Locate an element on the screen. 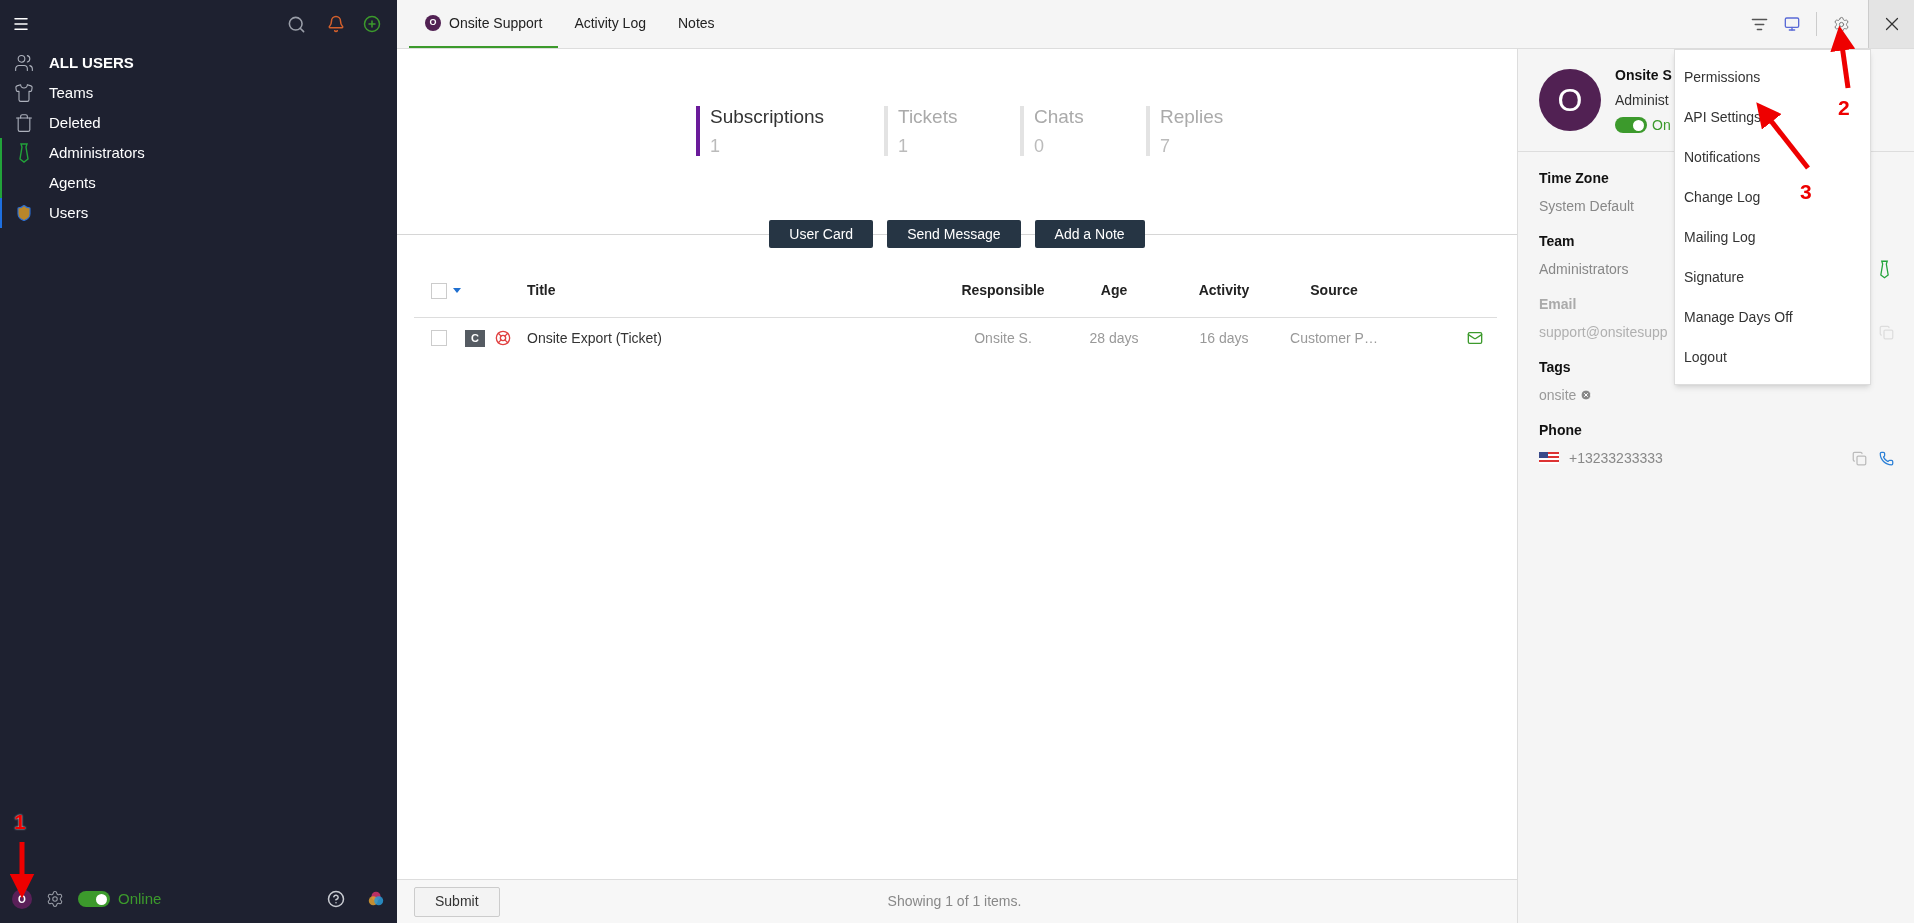 The height and width of the screenshot is (923, 1914). field-value: +13233233333 is located at coordinates (1616, 458).